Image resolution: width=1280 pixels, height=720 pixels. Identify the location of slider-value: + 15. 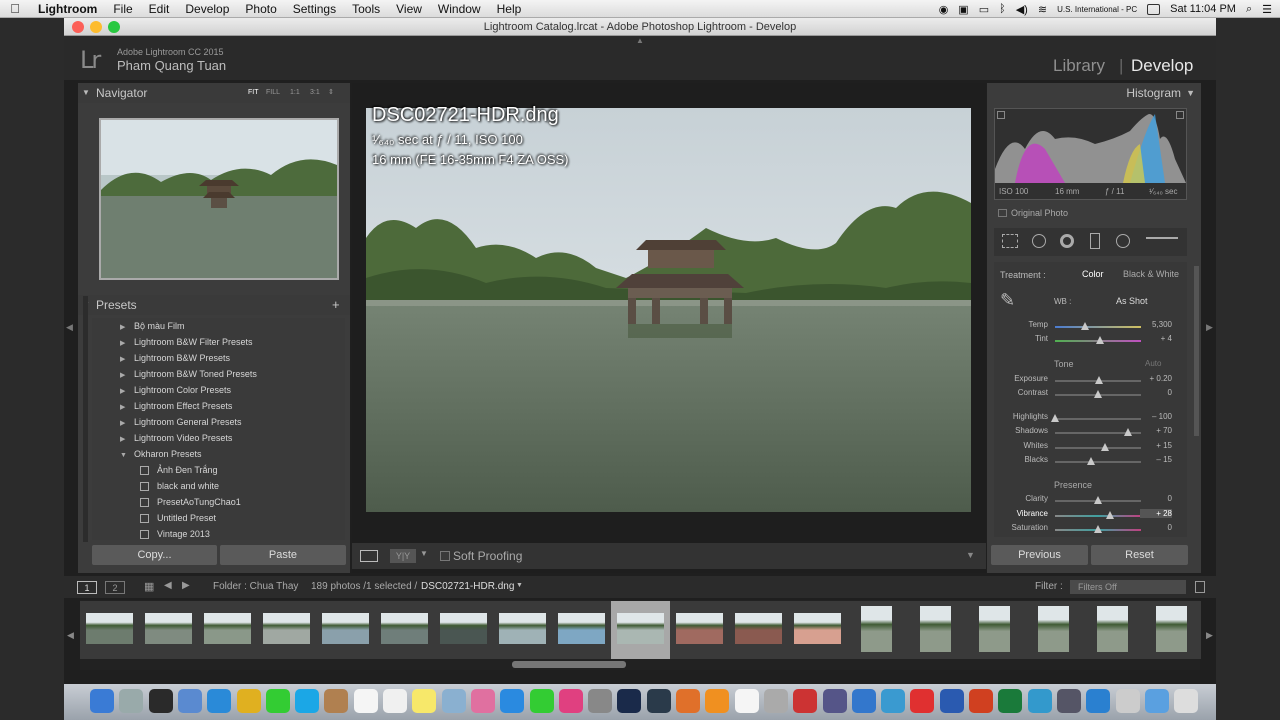
(1156, 445).